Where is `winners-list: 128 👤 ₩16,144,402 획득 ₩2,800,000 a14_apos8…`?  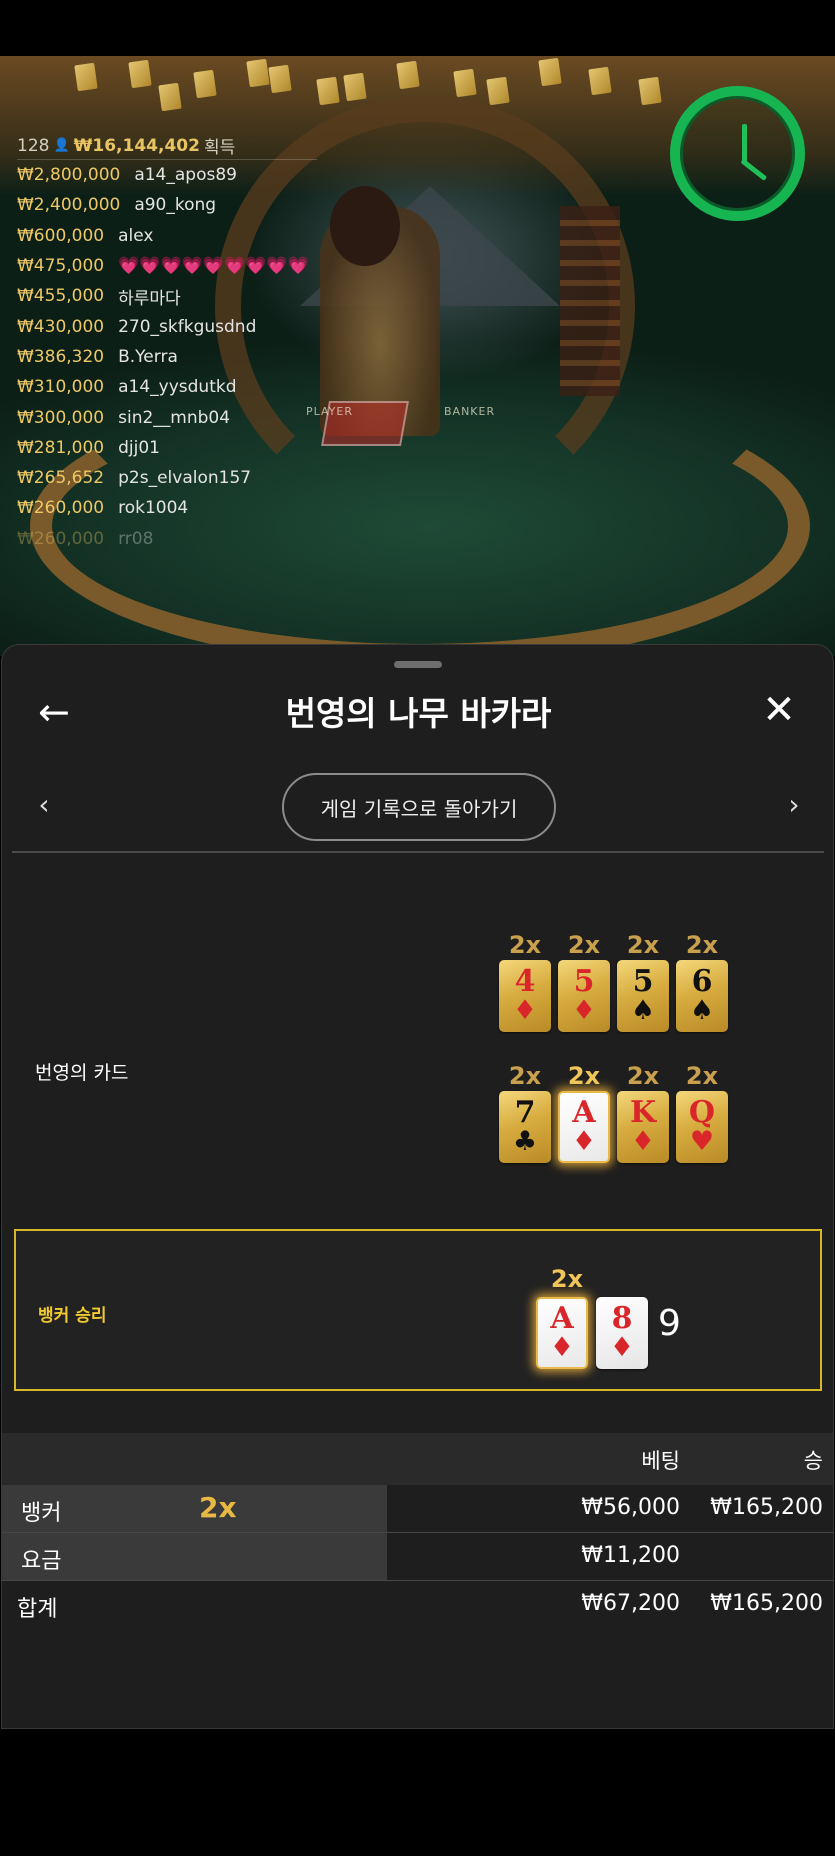
winners-list: 128 👤 ₩16,144,402 획득 ₩2,800,000 a14_apos8… is located at coordinates (167, 343).